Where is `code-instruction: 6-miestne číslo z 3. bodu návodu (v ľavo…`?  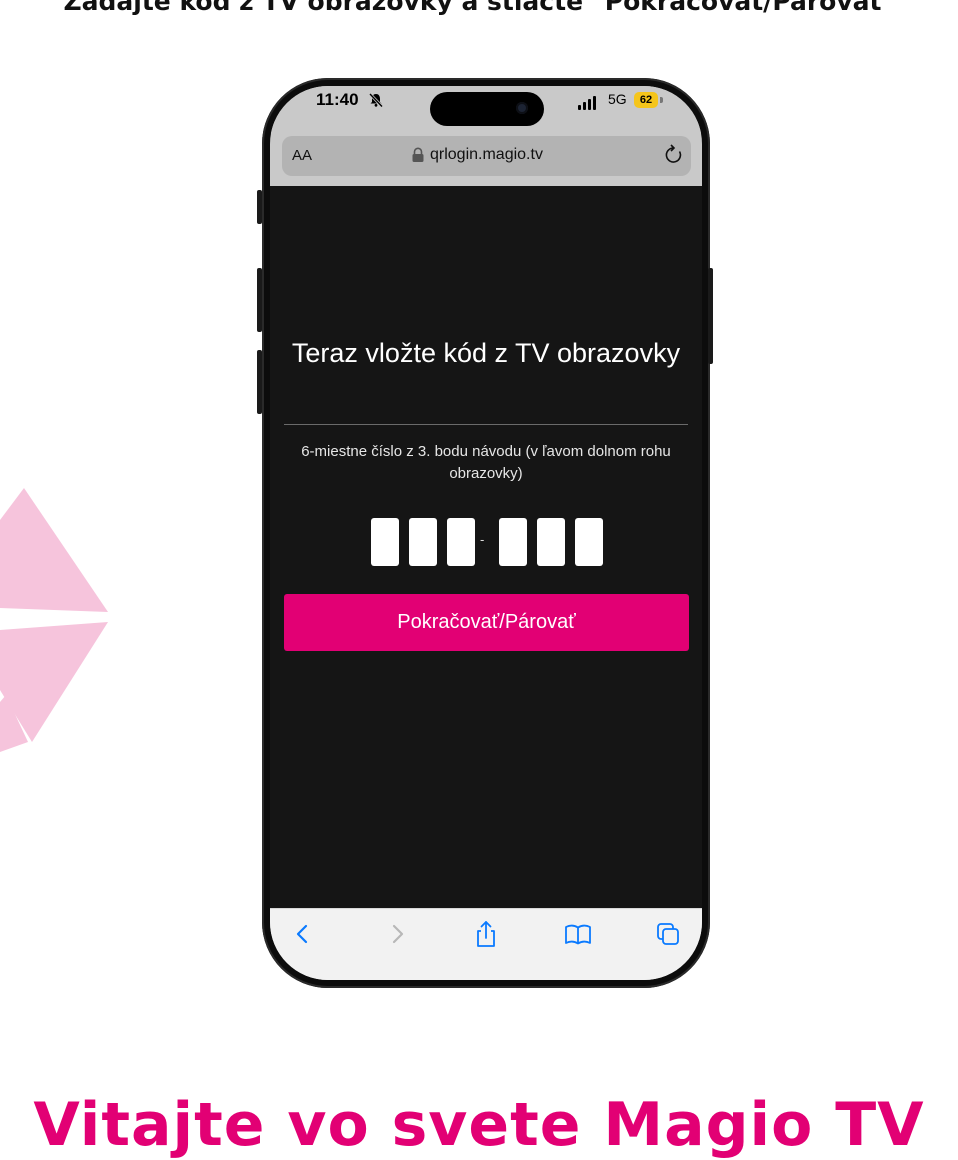
code-instruction: 6-miestne číslo z 3. bodu návodu (v ľavo… is located at coordinates (486, 462).